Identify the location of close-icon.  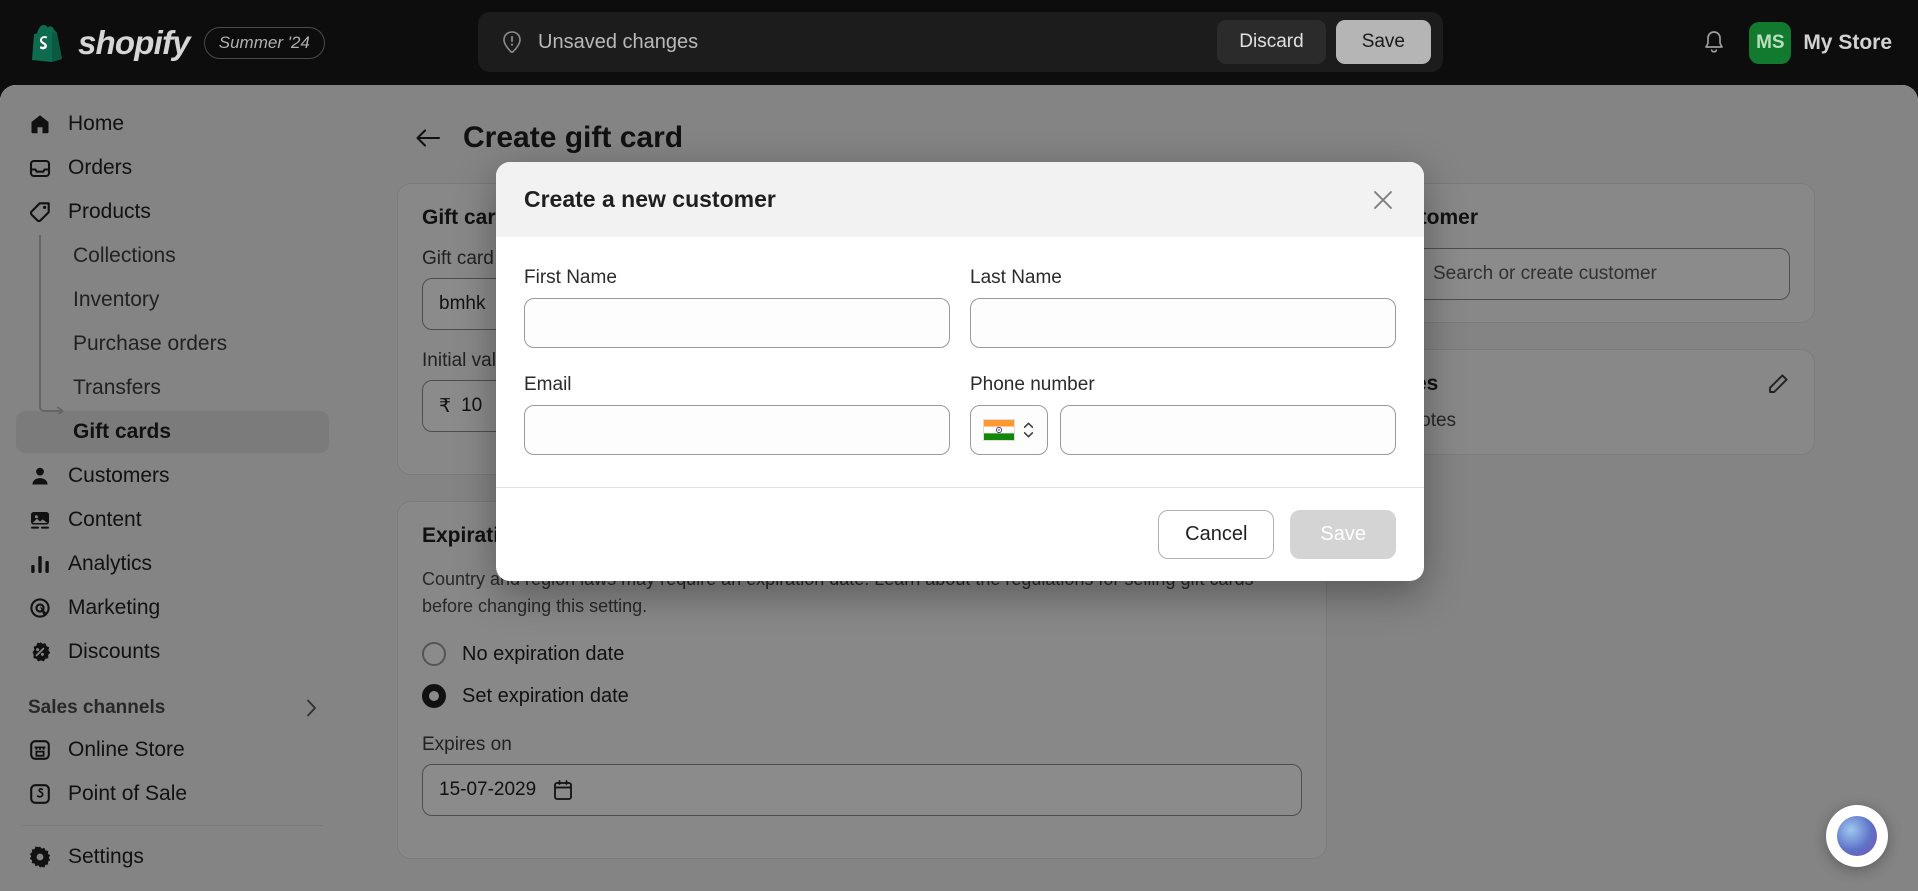
(1383, 200).